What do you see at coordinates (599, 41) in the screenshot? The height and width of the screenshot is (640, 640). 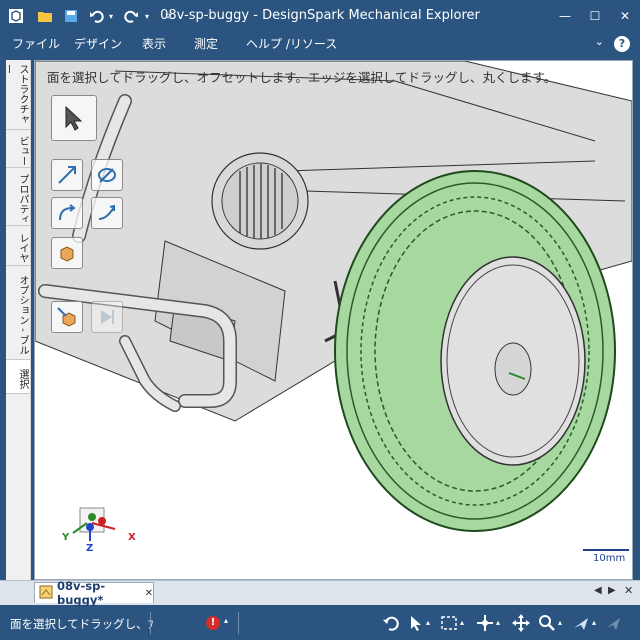 I see `chevron-down-icon: ⌄` at bounding box center [599, 41].